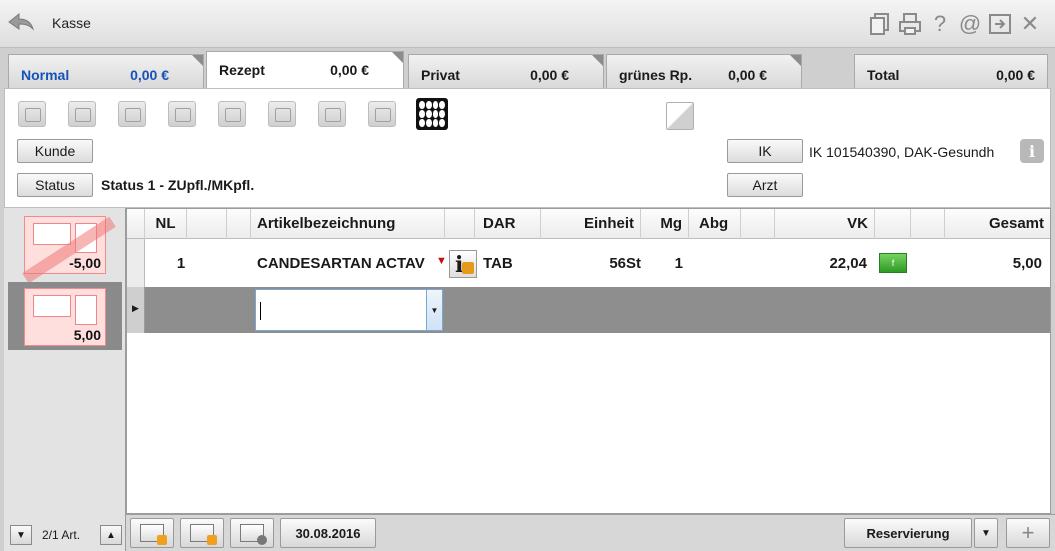 Image resolution: width=1055 pixels, height=551 pixels. I want to click on keypad-icon, so click(432, 114).